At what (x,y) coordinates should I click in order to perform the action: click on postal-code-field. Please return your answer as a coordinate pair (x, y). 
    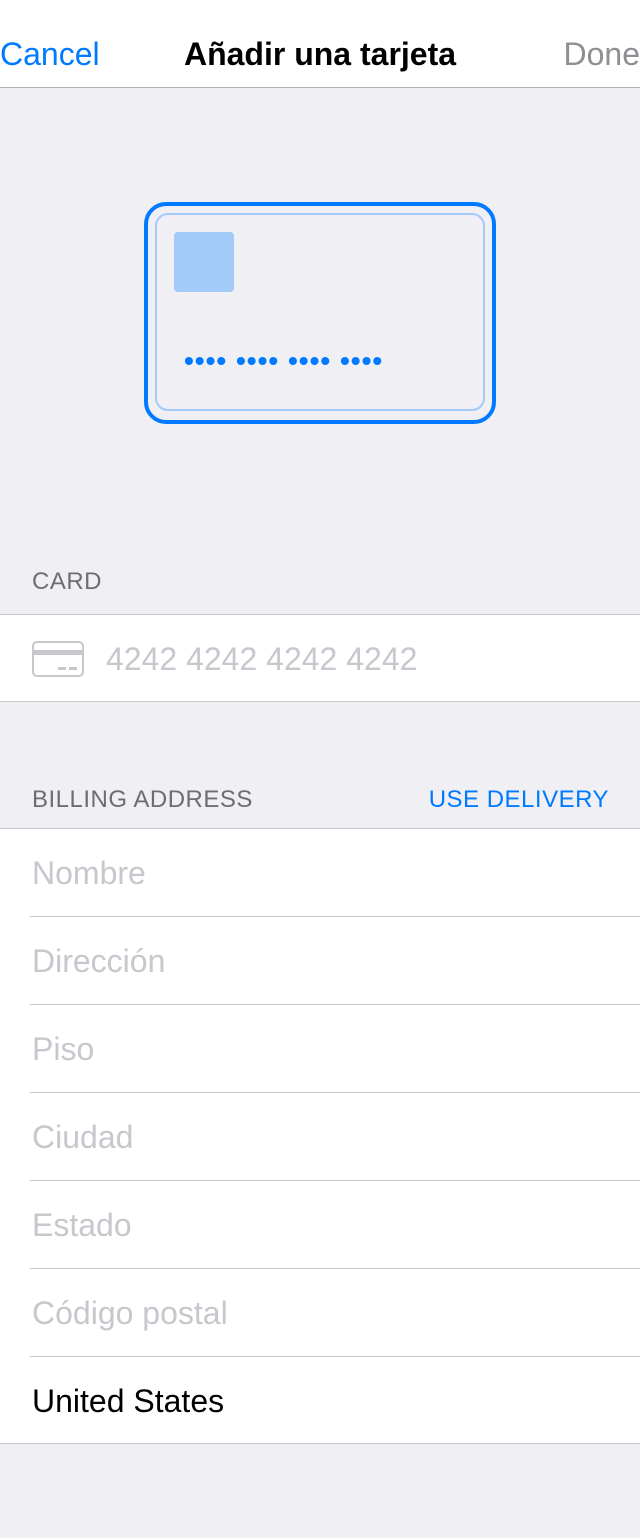
    Looking at the image, I should click on (322, 1313).